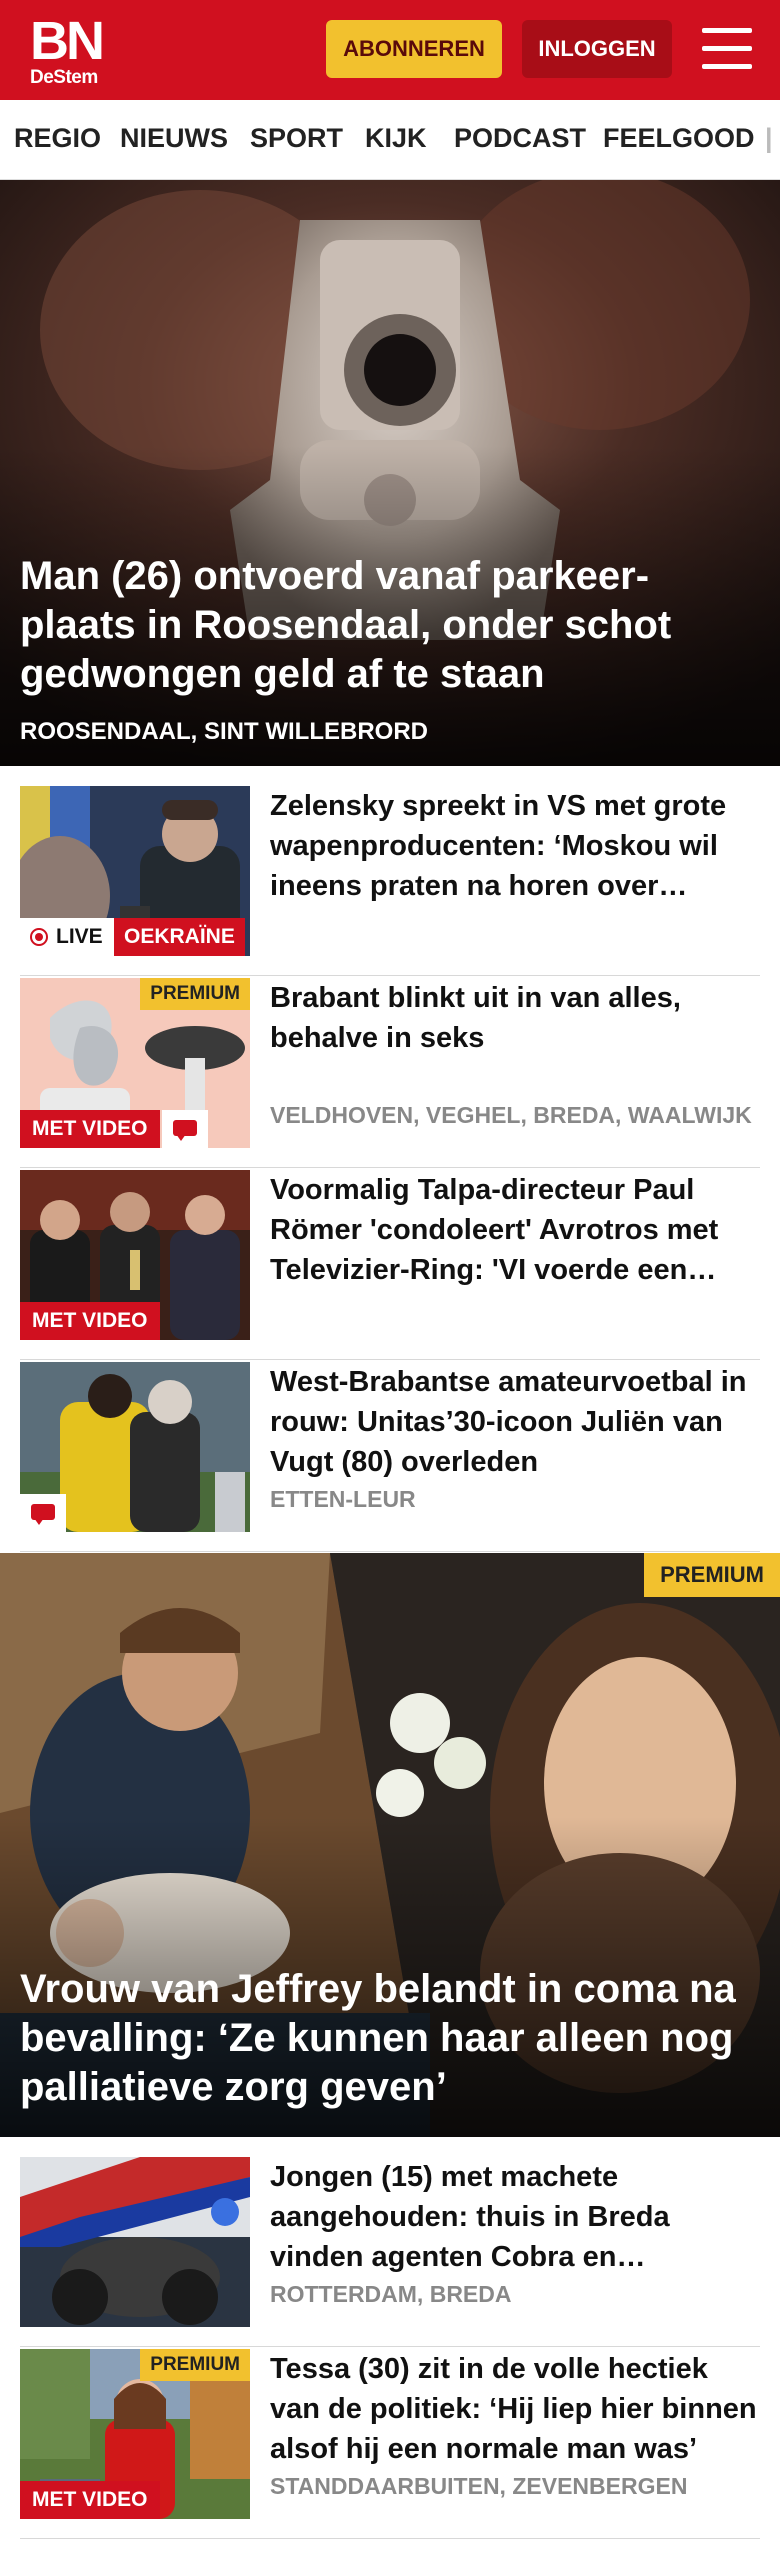 The image size is (780, 2560). Describe the element at coordinates (67, 937) in the screenshot. I see `live-badge: LIVE` at that location.